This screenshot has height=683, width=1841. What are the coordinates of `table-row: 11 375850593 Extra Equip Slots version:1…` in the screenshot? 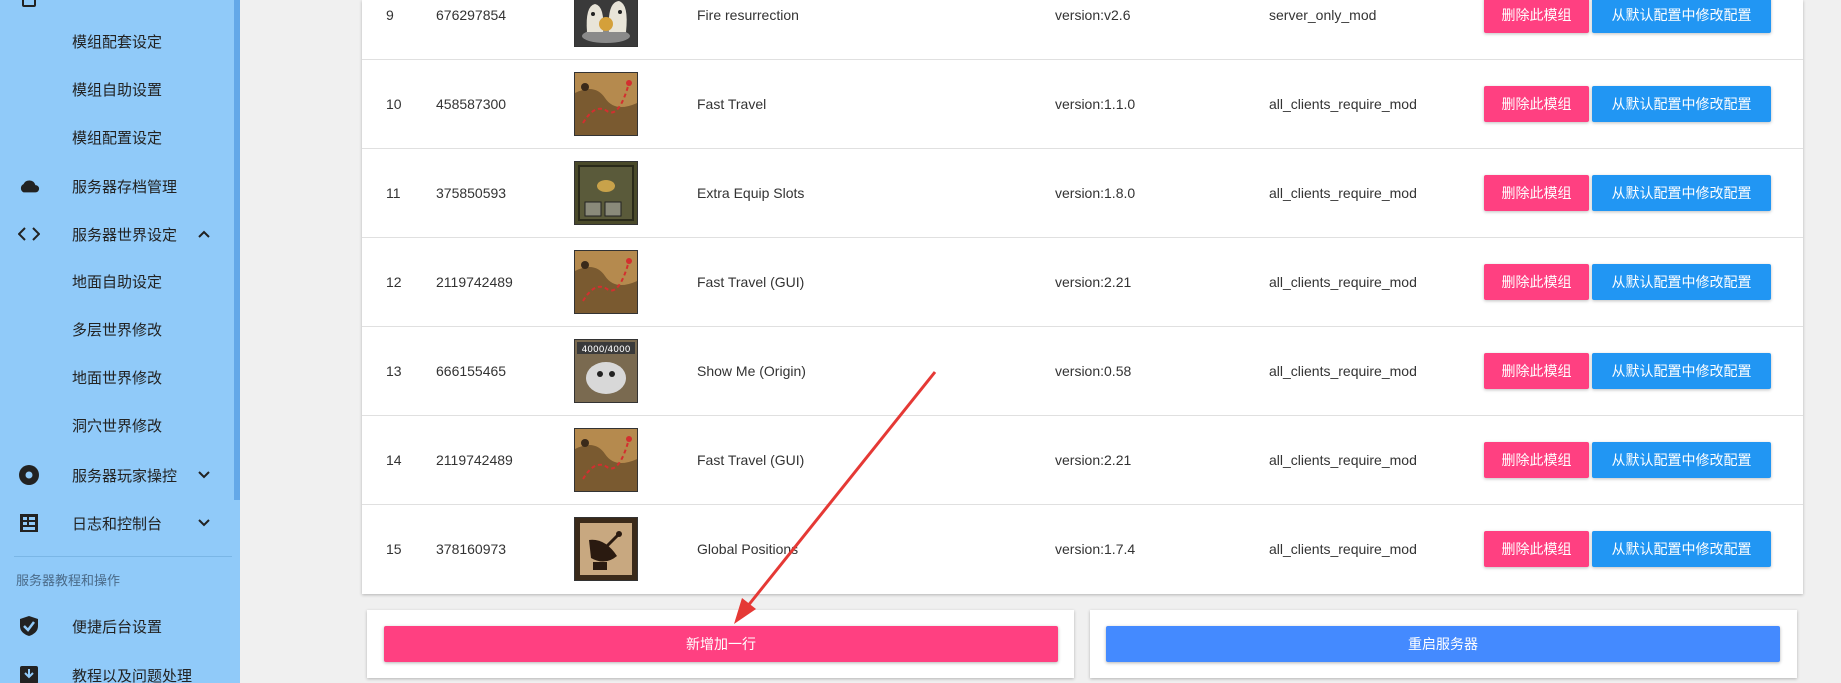 It's located at (1082, 193).